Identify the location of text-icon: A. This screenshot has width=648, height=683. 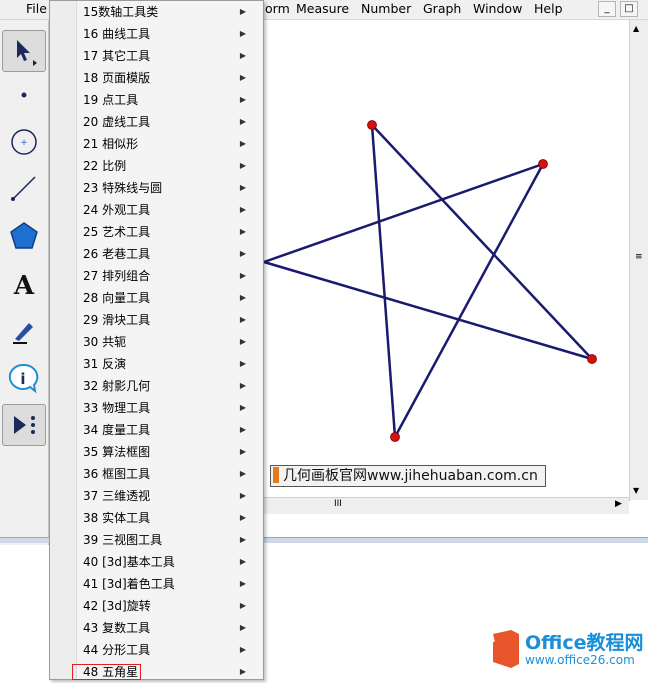
(24, 285).